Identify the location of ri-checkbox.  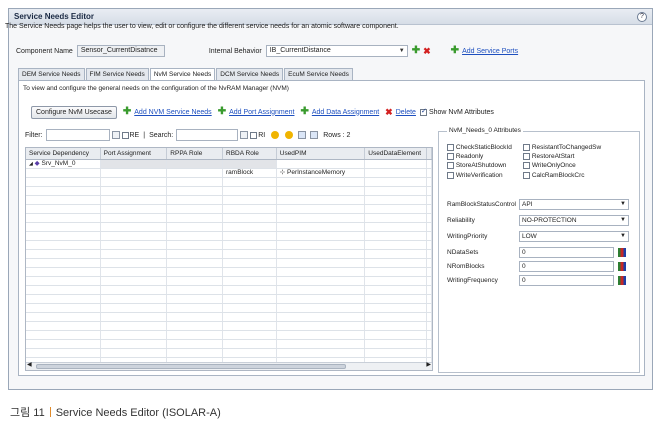
(254, 135).